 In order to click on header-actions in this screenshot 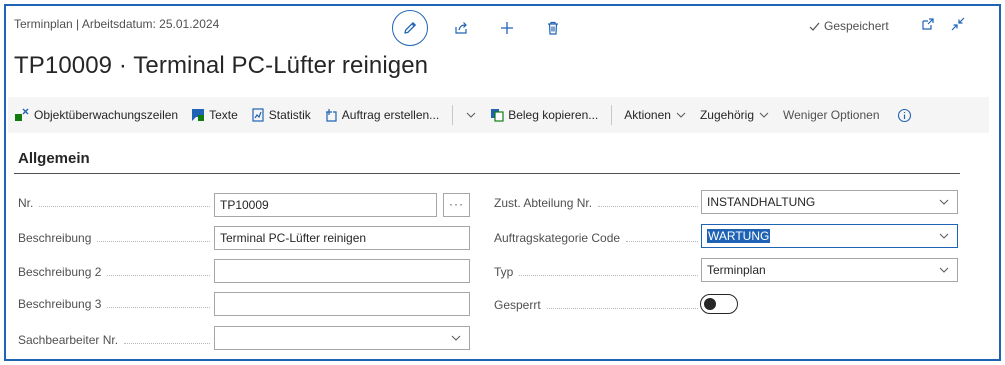, I will do `click(489, 28)`.